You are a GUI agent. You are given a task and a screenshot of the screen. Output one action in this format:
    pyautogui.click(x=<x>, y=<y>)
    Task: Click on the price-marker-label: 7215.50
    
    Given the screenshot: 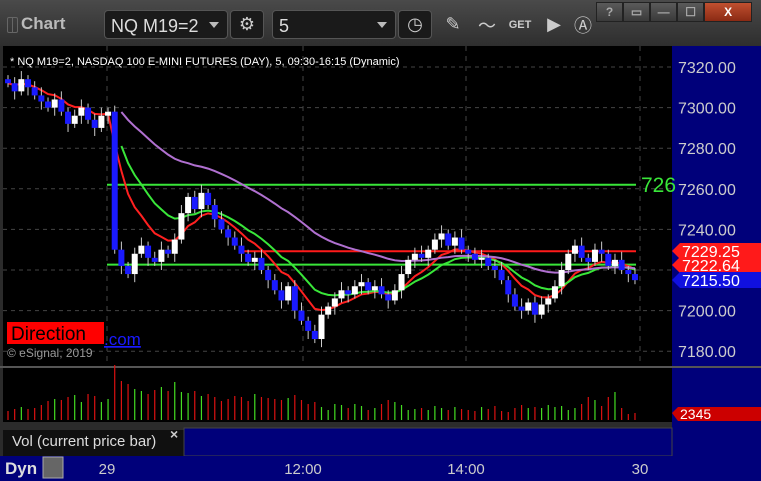 What is the action you would take?
    pyautogui.click(x=711, y=281)
    